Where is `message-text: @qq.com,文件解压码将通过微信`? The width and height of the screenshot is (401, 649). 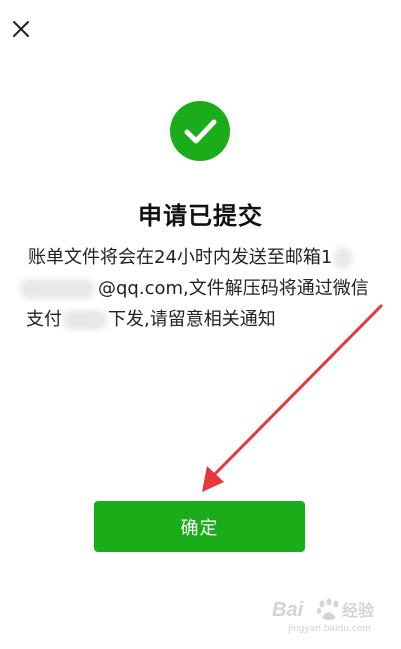
message-text: @qq.com,文件解压码将通过微信 is located at coordinates (233, 288).